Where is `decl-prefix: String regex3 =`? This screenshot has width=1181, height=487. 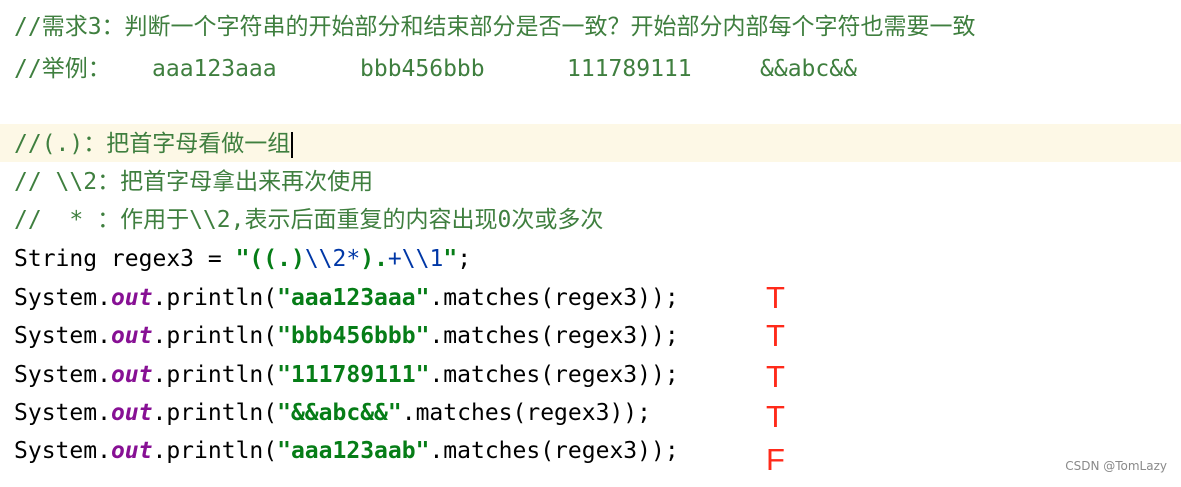 decl-prefix: String regex3 = is located at coordinates (125, 259).